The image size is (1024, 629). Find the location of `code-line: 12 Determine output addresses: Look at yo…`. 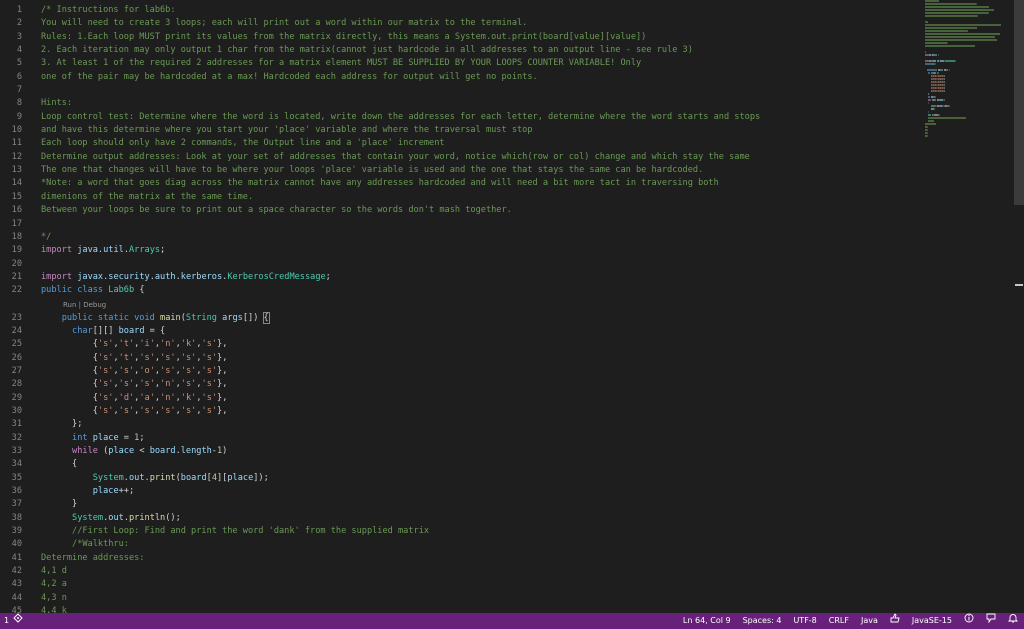

code-line: 12 Determine output addresses: Look at yo… is located at coordinates (460, 157).